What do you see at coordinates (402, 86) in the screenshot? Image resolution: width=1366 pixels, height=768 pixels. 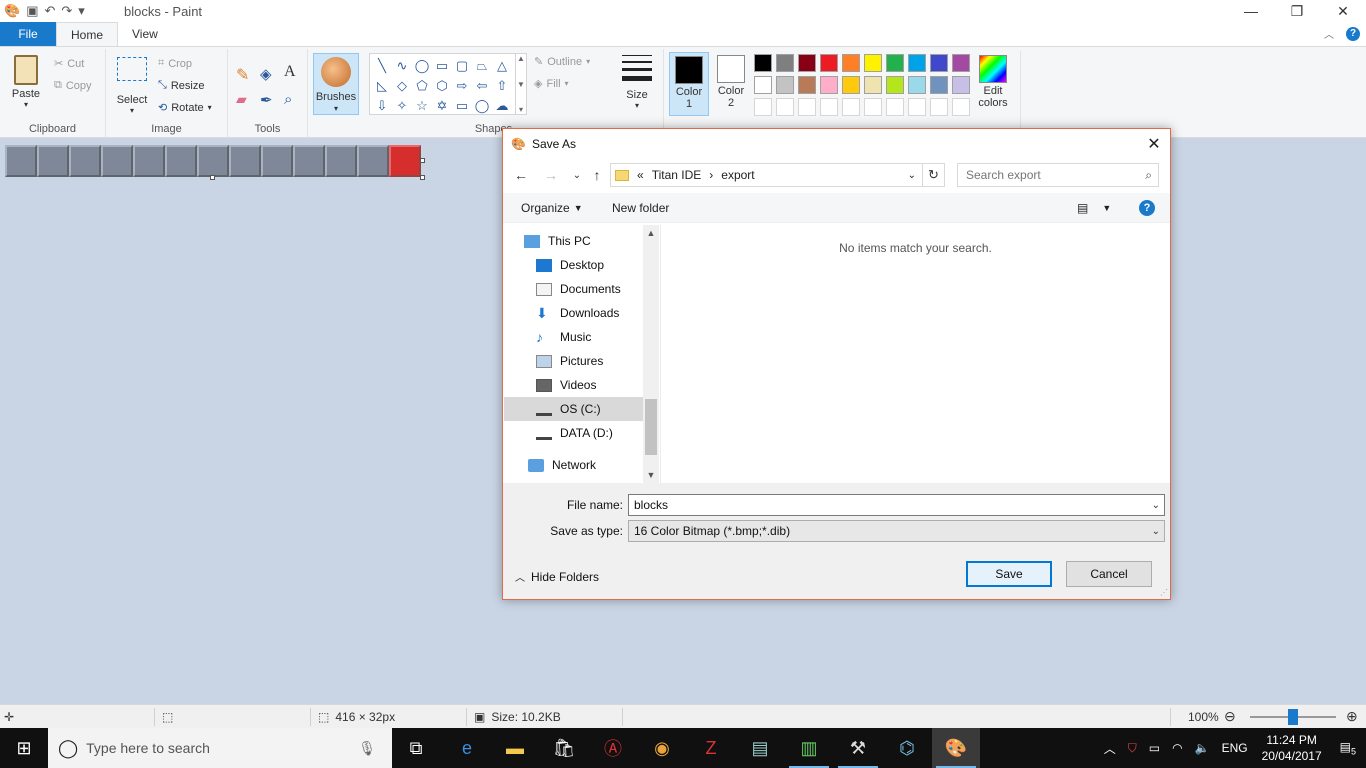 I see `diamond-shape-icon: ◇` at bounding box center [402, 86].